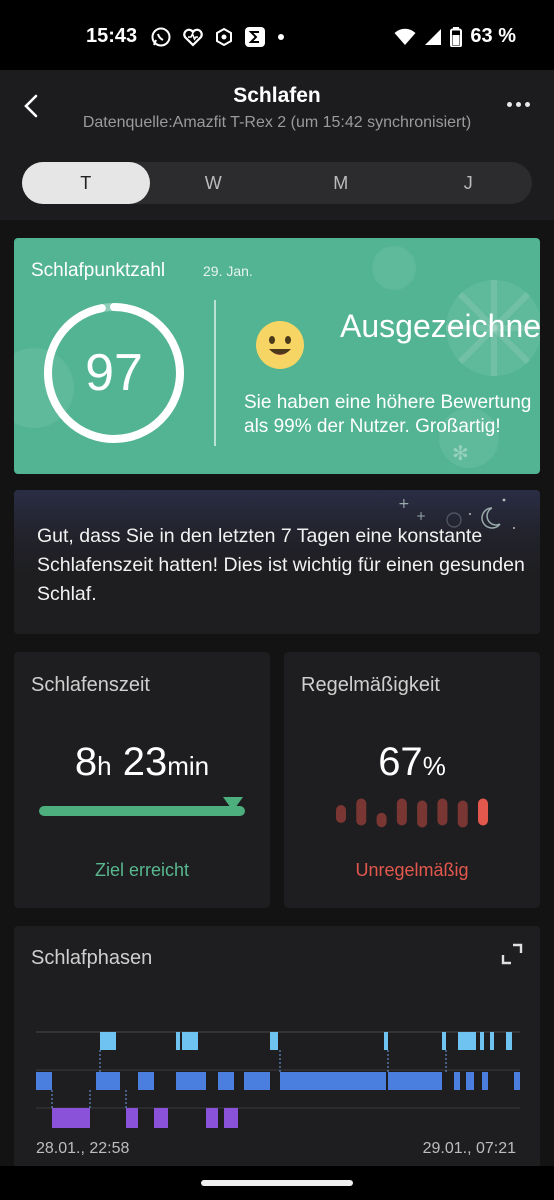  What do you see at coordinates (277, 95) in the screenshot?
I see `page-title: Schlafen` at bounding box center [277, 95].